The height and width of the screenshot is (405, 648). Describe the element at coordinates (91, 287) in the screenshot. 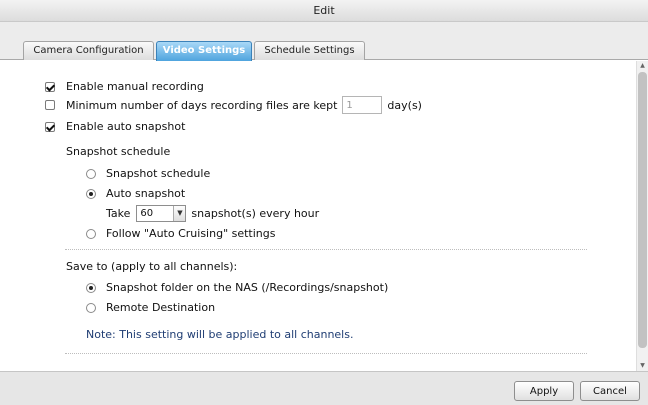

I see `nas-folder-radio` at that location.